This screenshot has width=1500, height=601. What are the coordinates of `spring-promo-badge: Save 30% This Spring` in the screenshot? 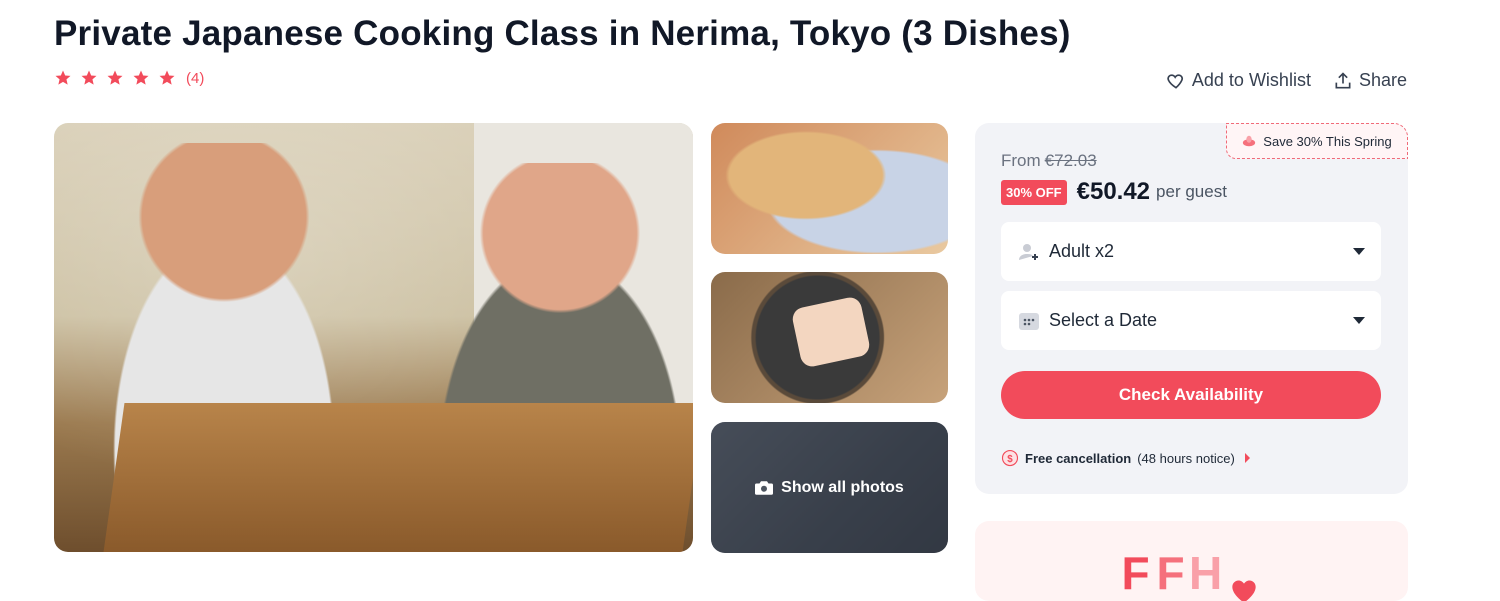 It's located at (1317, 141).